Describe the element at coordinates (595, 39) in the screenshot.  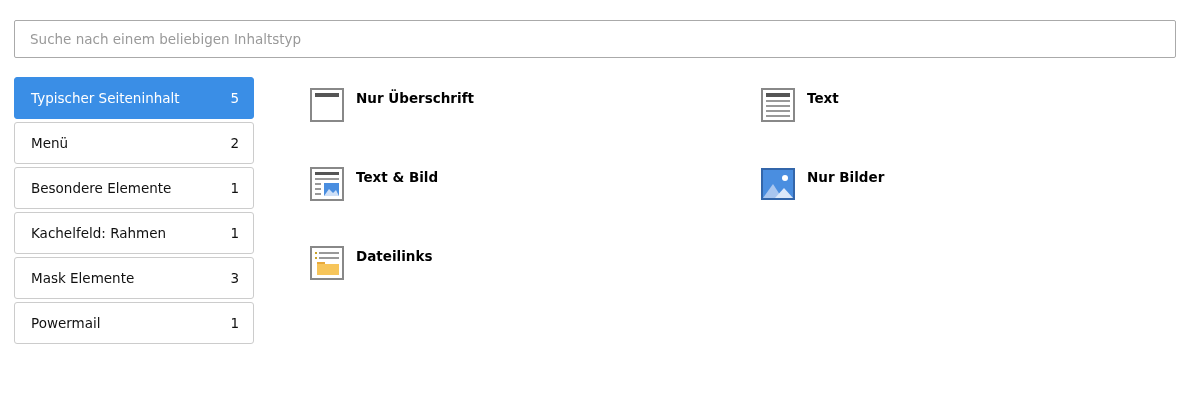
I see `search-field: Suche nach einem beliebigen Inhaltstyp` at that location.